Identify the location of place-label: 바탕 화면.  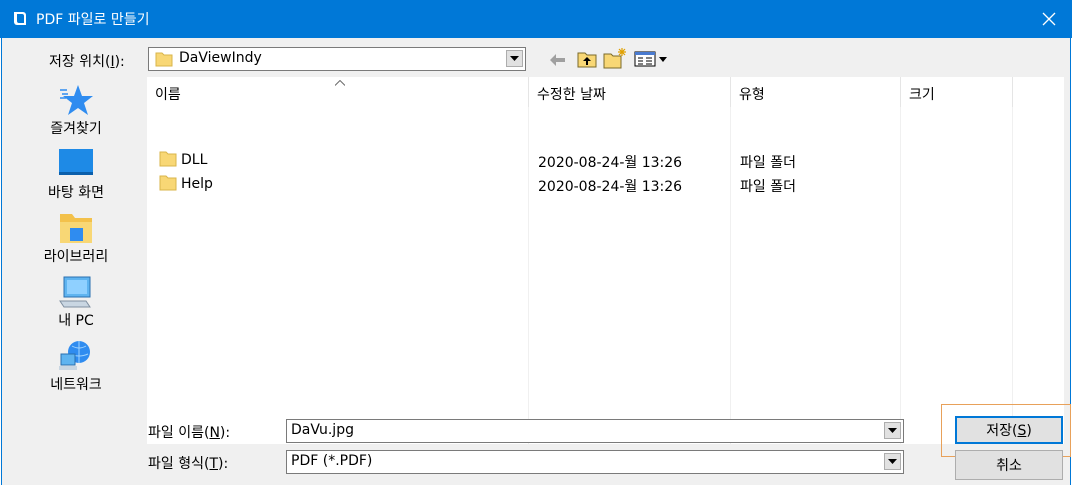
(76, 193).